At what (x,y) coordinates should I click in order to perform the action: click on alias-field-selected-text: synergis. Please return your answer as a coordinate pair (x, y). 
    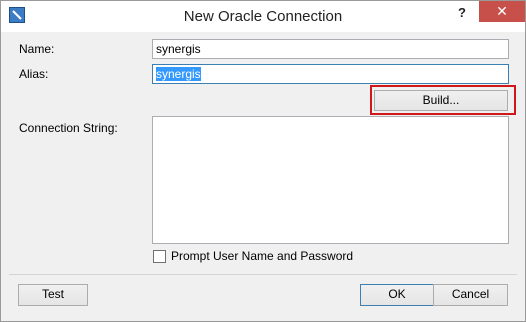
    Looking at the image, I should click on (178, 74).